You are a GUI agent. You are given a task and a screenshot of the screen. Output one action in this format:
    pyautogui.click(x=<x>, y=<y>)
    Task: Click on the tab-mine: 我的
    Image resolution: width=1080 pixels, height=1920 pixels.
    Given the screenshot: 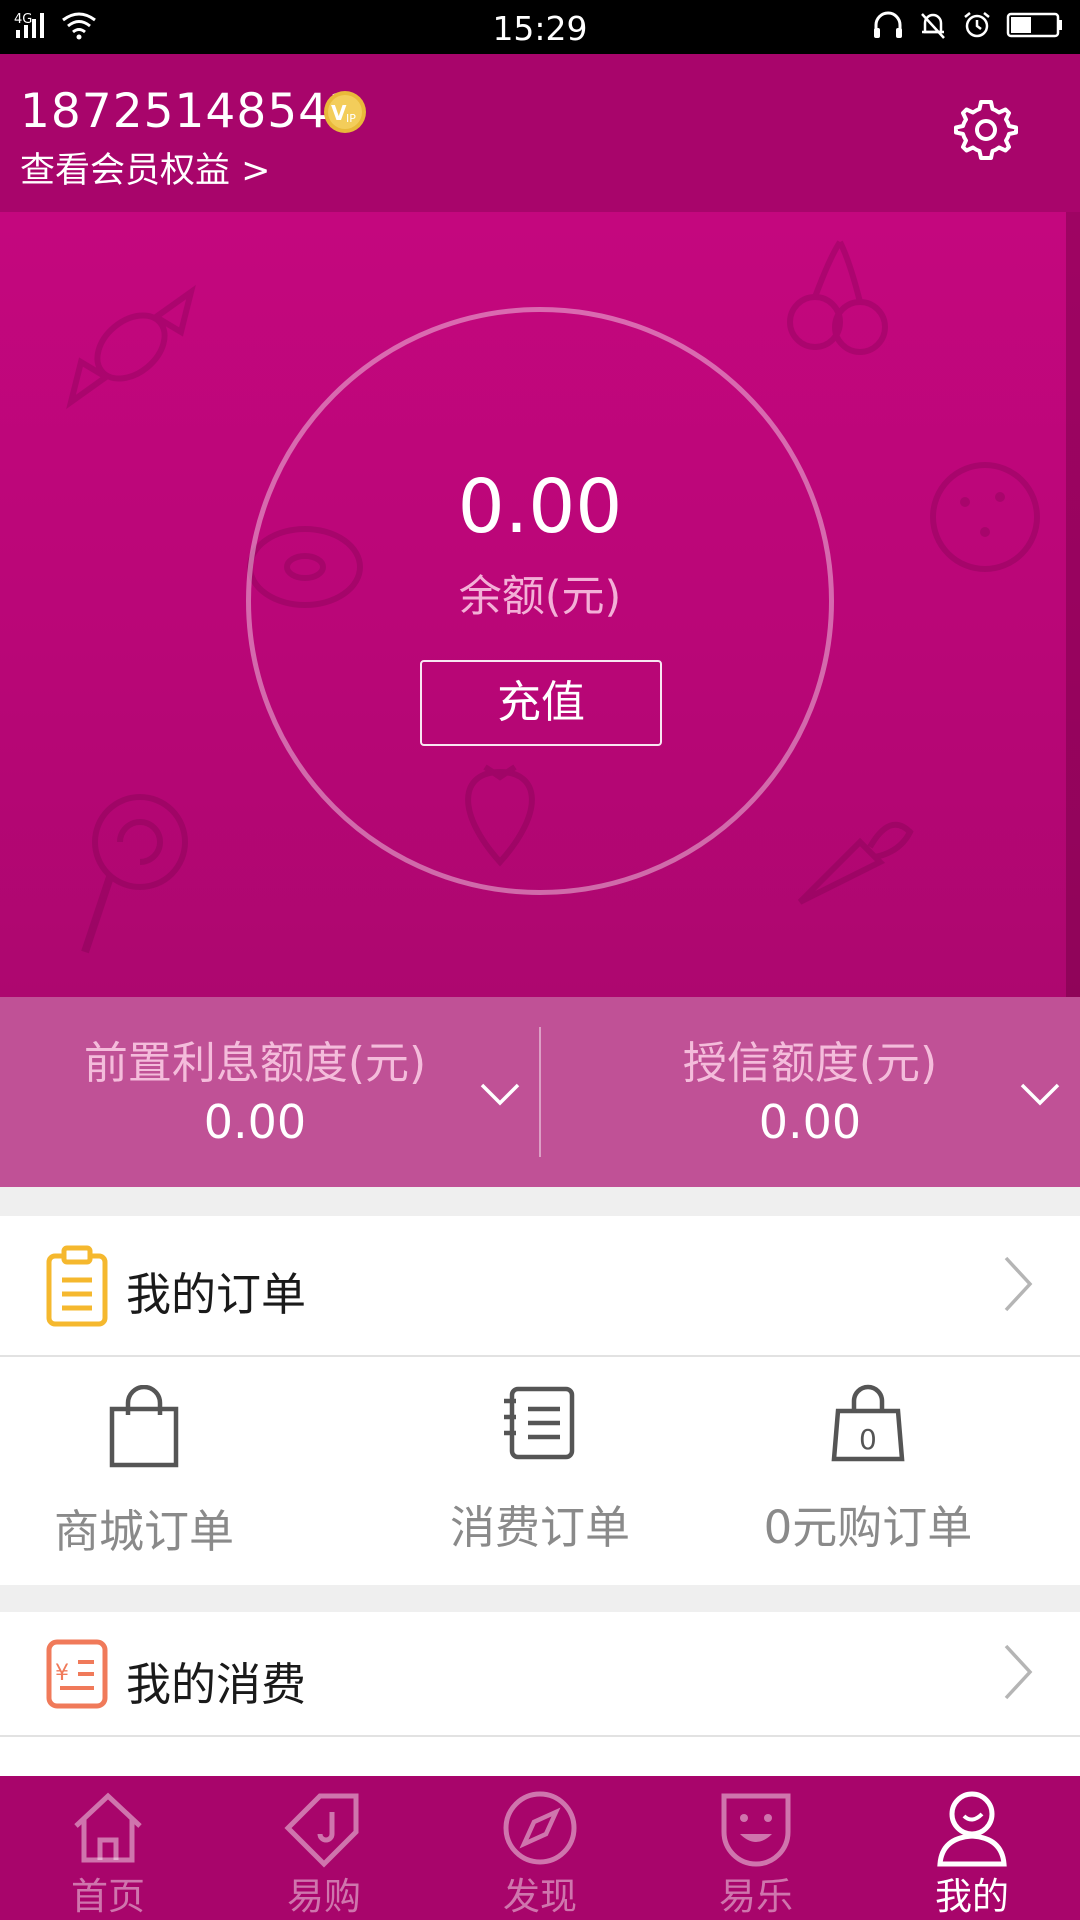 What is the action you would take?
    pyautogui.click(x=972, y=1848)
    